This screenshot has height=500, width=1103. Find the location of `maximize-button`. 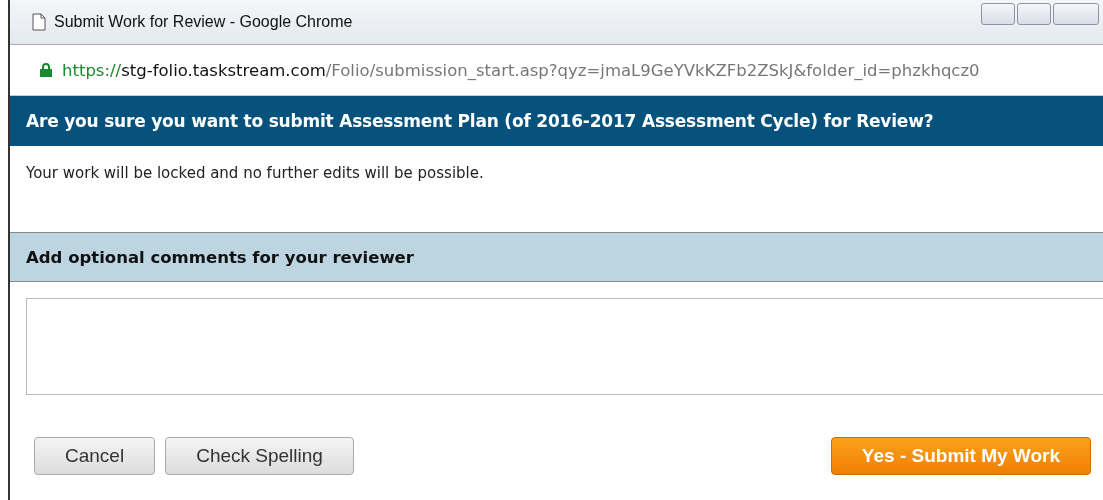

maximize-button is located at coordinates (1034, 14).